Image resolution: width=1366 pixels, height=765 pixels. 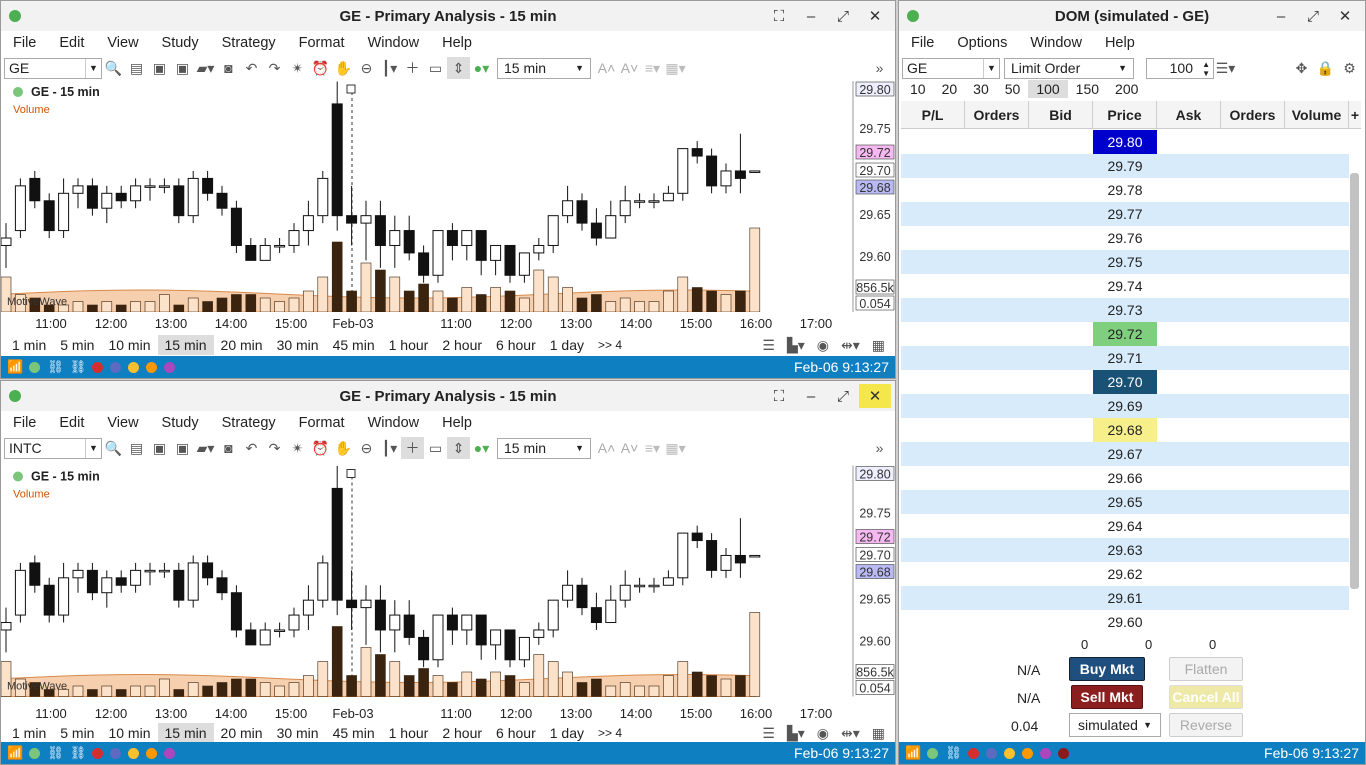 I want to click on ladder-price: 29.77, so click(x=1125, y=214).